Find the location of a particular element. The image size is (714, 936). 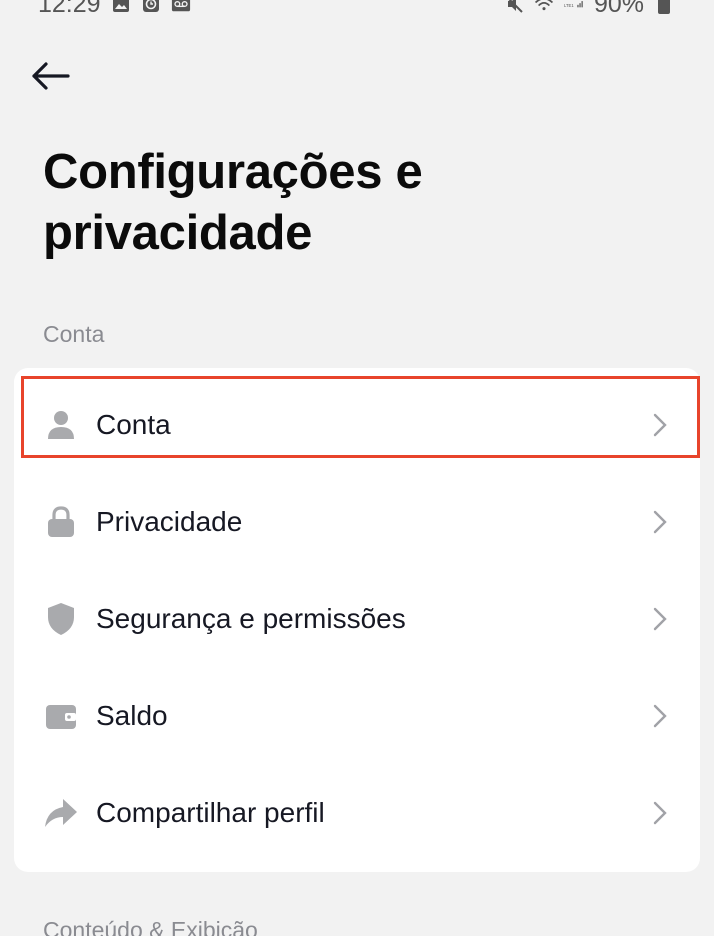

menu-item-security: Segurança e permissões is located at coordinates (357, 618).